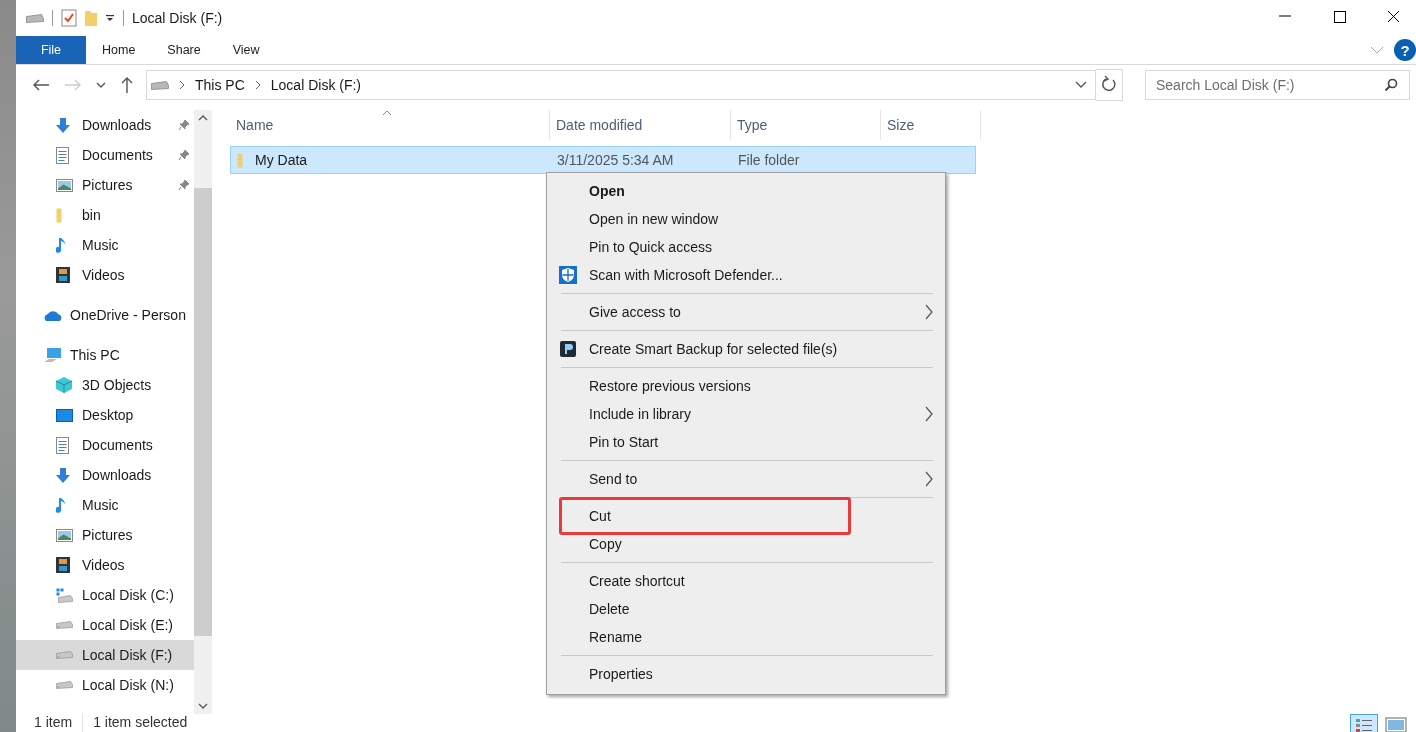 The width and height of the screenshot is (1416, 732). What do you see at coordinates (746, 414) in the screenshot?
I see `menu-item: Include in library` at bounding box center [746, 414].